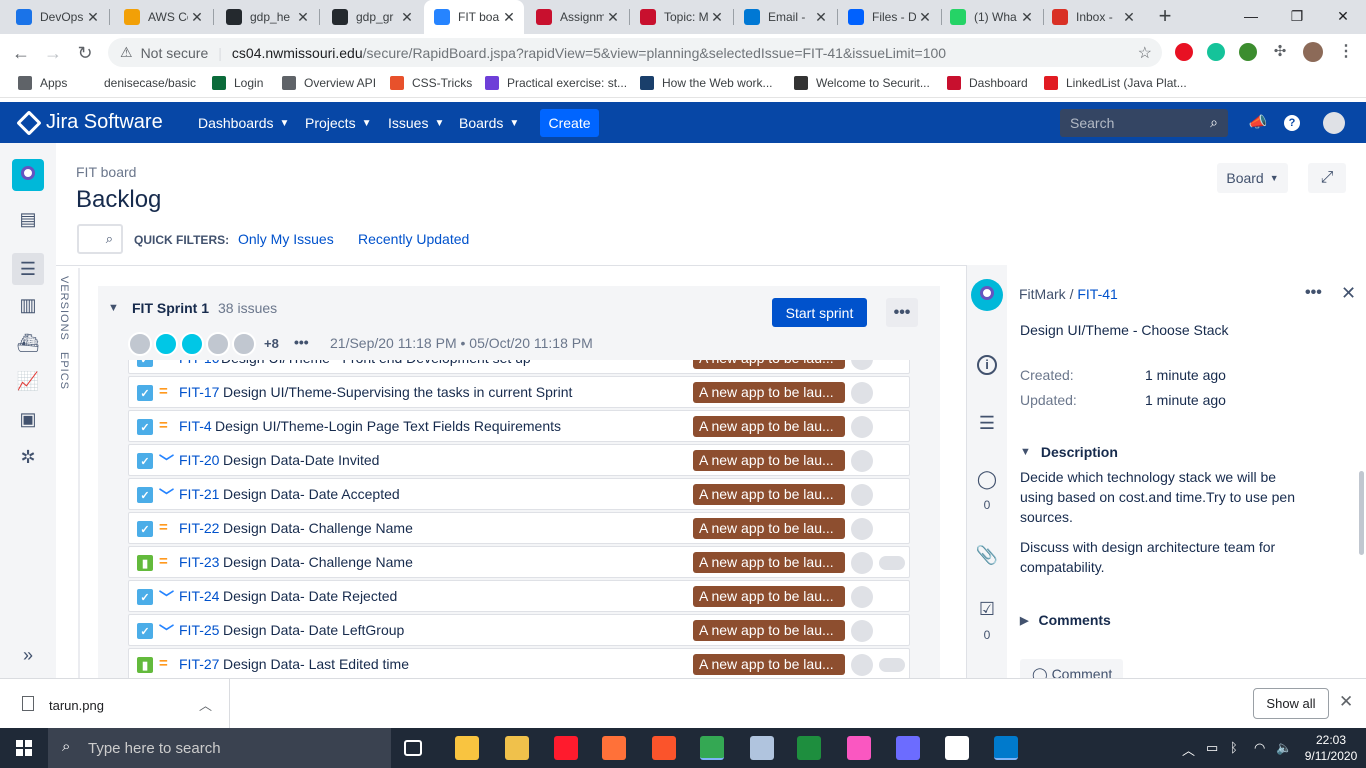 The width and height of the screenshot is (1366, 768). Describe the element at coordinates (1097, 294) in the screenshot. I see `detail-issue-key: FIT-41` at that location.